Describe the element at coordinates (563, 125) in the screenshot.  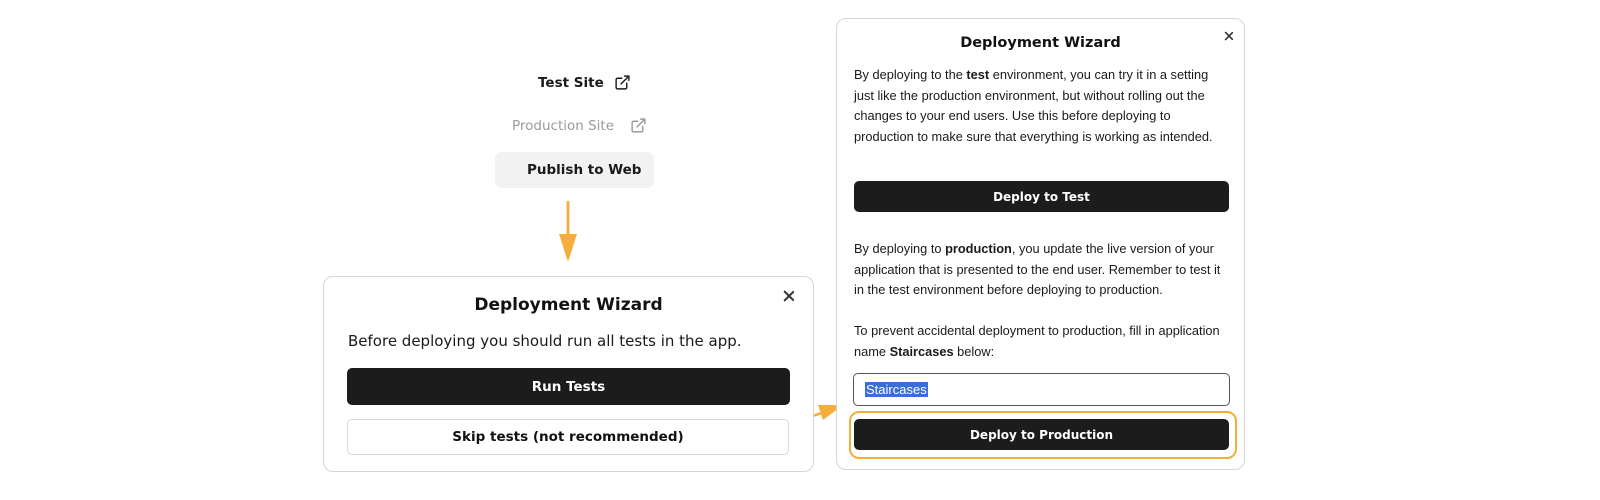
I see `production-site-label: Production Site` at that location.